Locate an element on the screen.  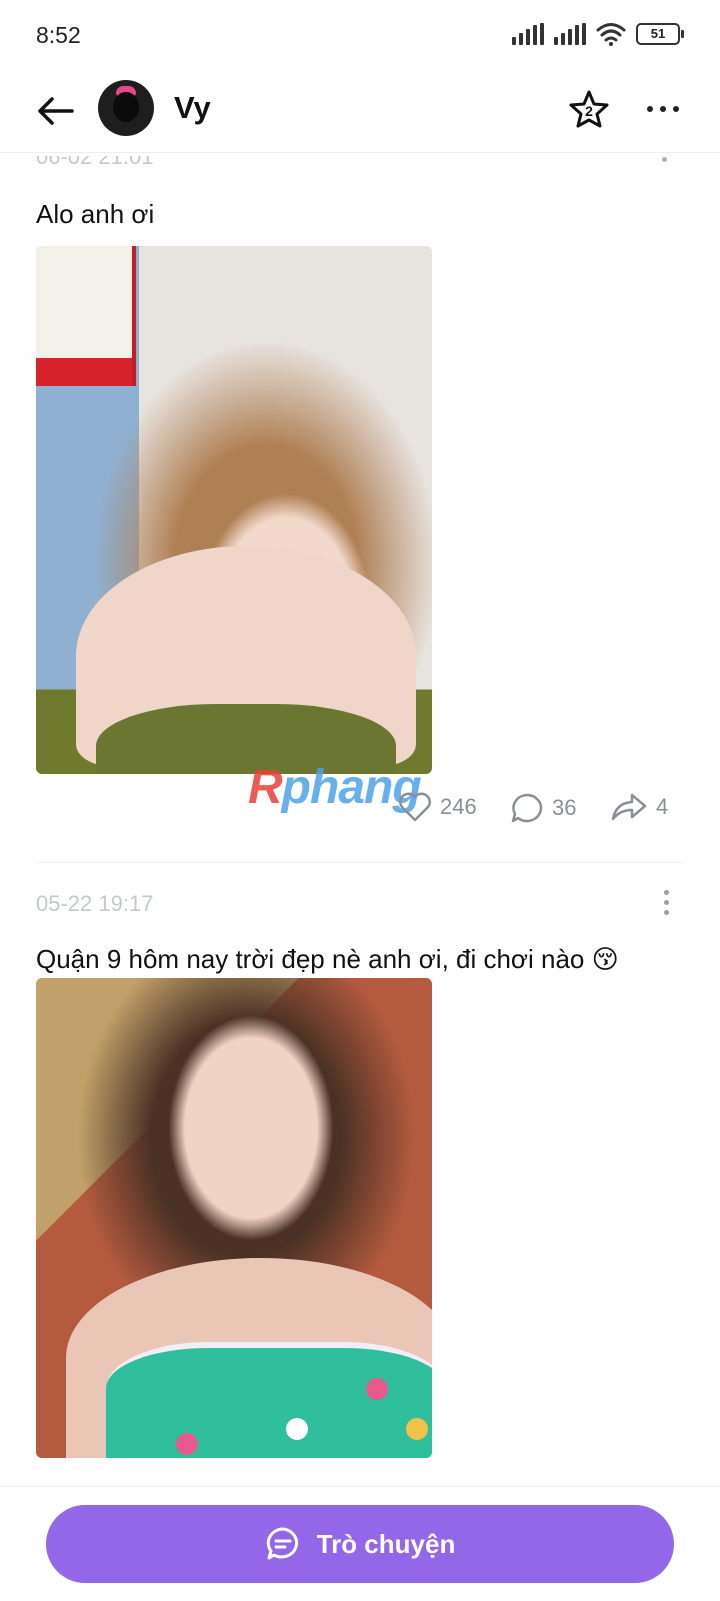
comment-icon is located at coordinates (527, 808).